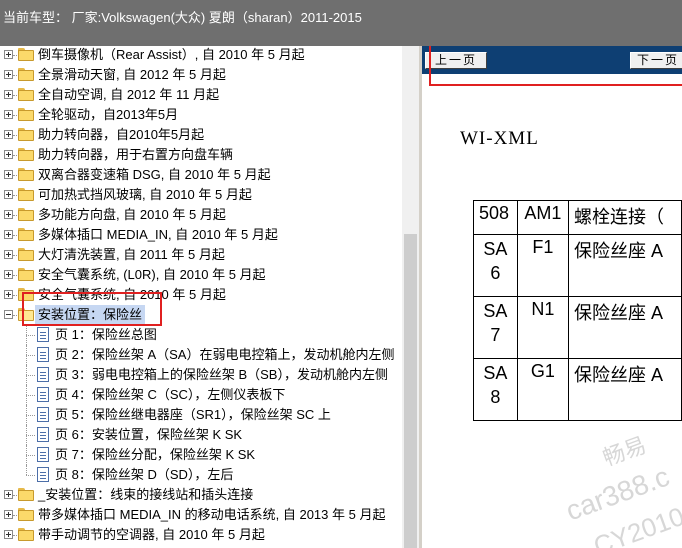  Describe the element at coordinates (151, 534) in the screenshot. I see `tree-item-label: 带手动调节的空调器, 自 2010 年 5 月起` at that location.